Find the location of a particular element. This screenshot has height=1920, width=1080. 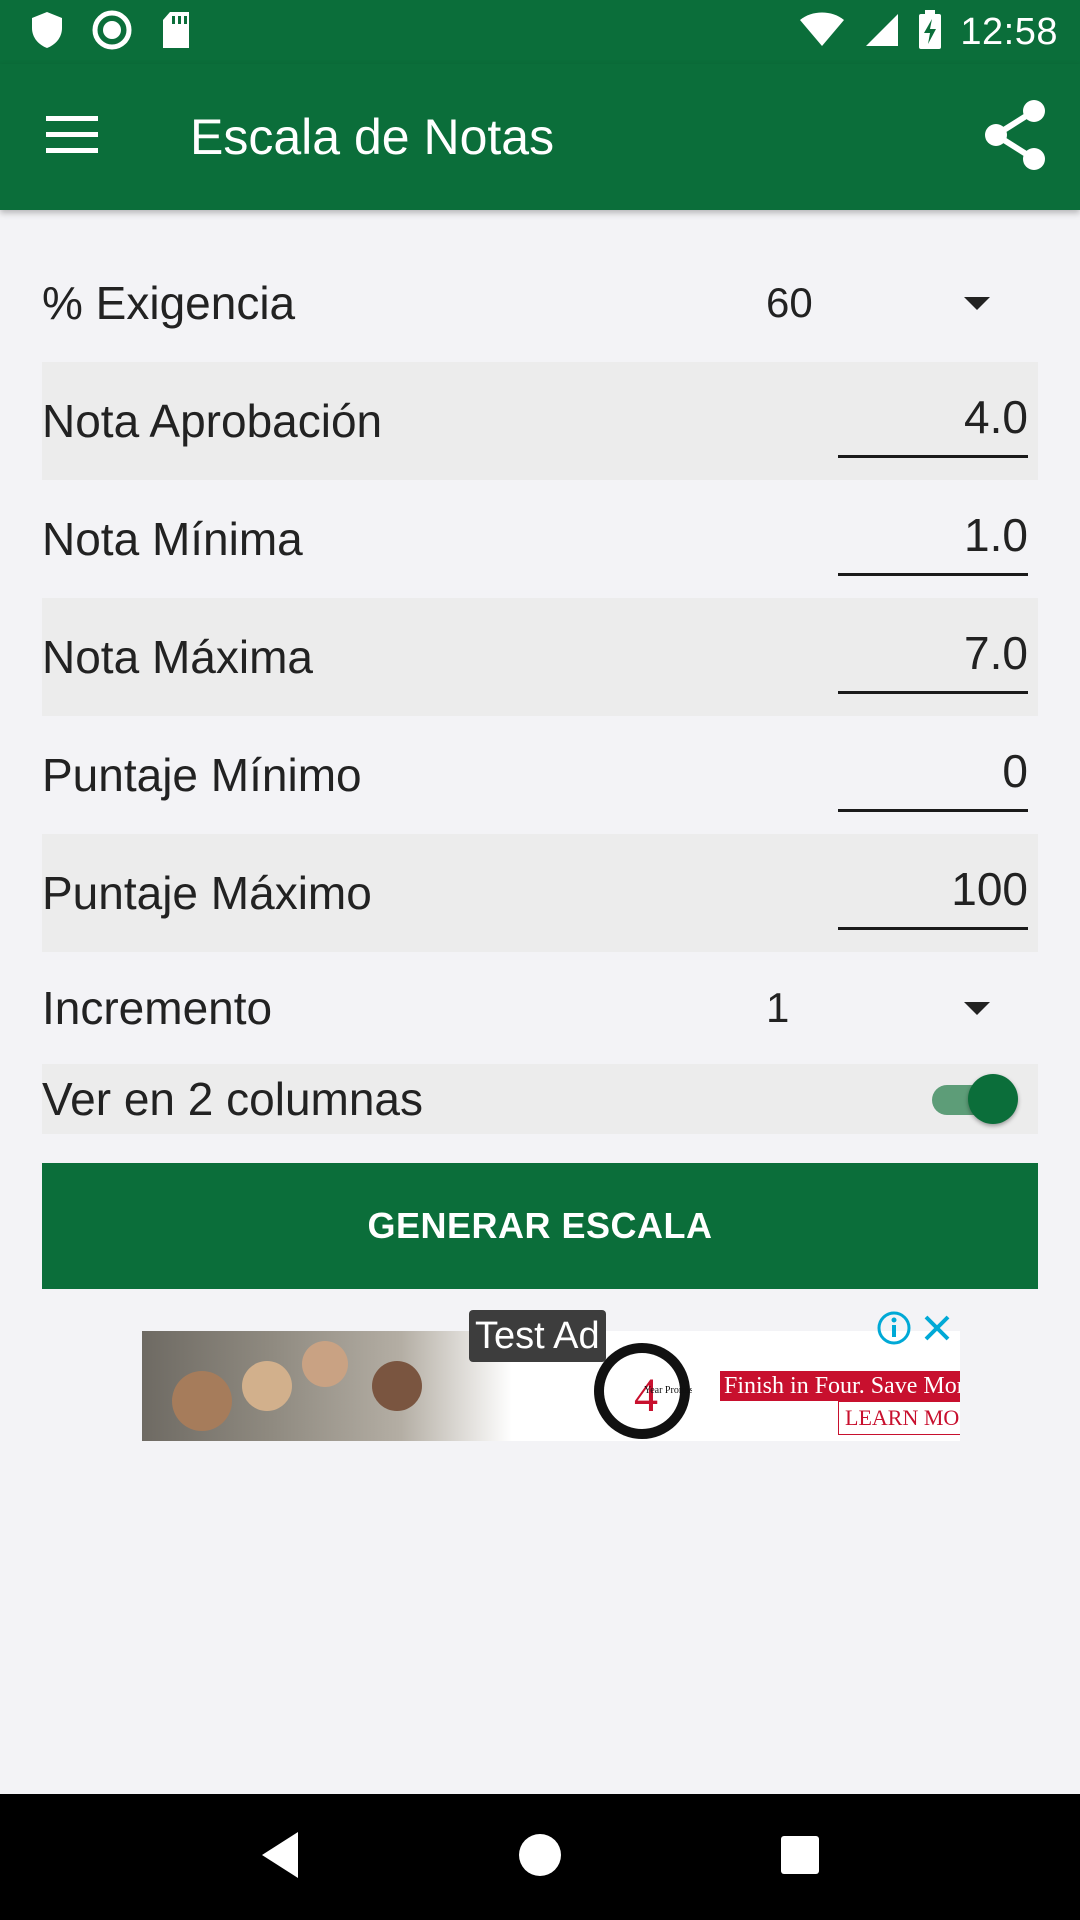

ad-cta: LEARN MOR is located at coordinates (899, 1418).